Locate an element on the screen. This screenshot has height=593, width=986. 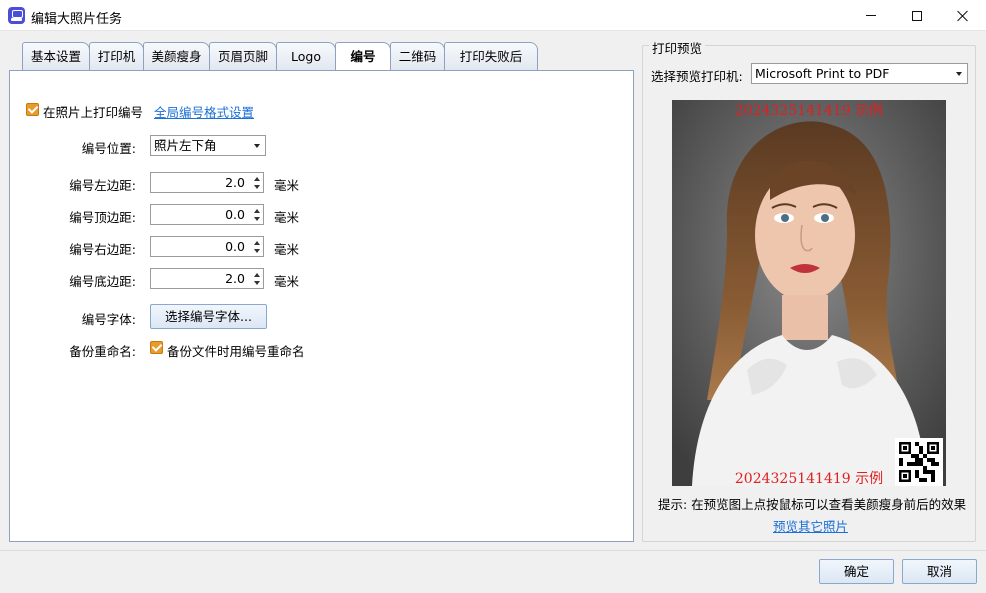
right-margin-spinner: 0.0 is located at coordinates (207, 246).